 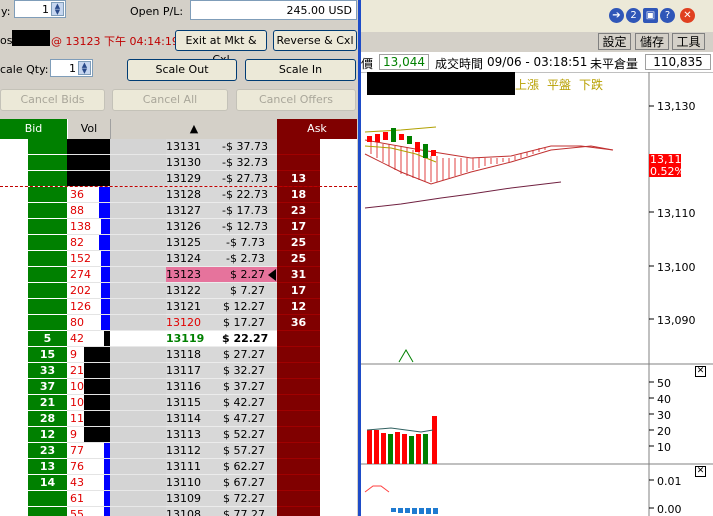 What do you see at coordinates (182, 70) in the screenshot?
I see `scale-out-button: Scale Out` at bounding box center [182, 70].